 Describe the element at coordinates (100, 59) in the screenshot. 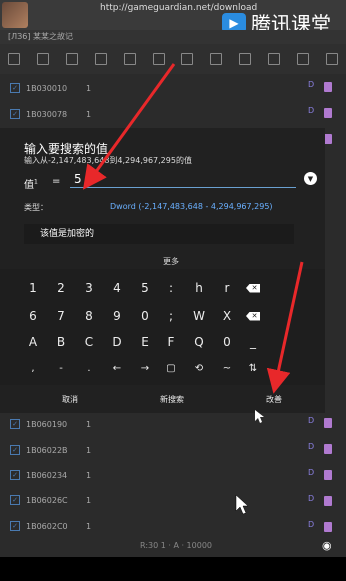

I see `disk-icon` at that location.